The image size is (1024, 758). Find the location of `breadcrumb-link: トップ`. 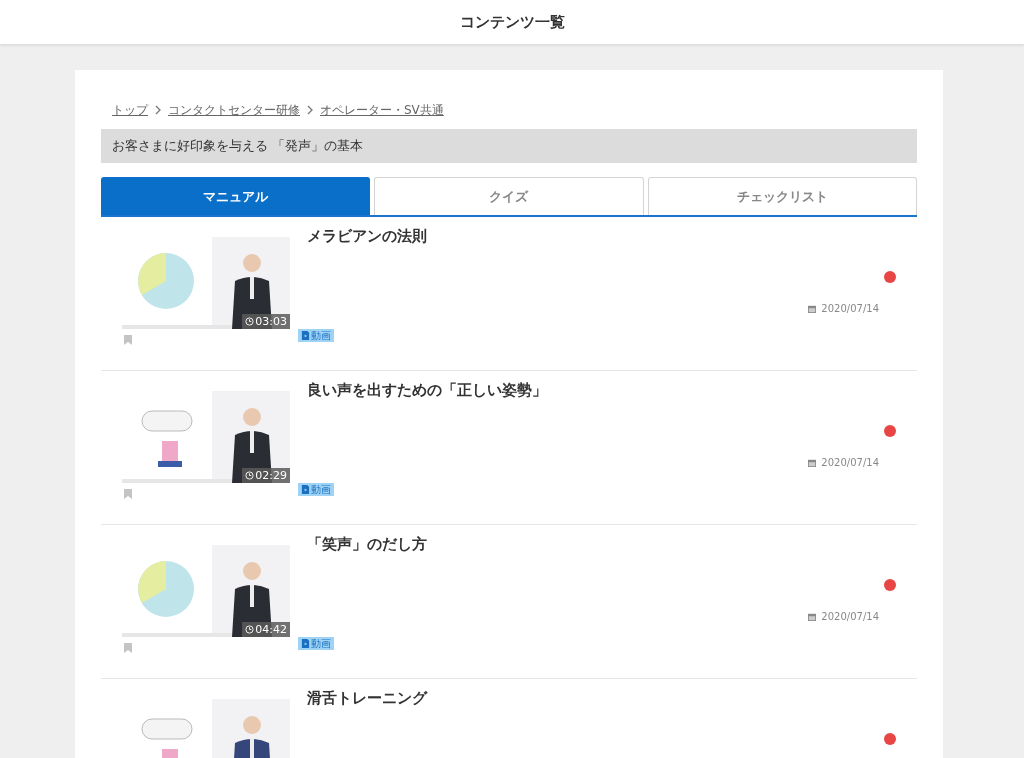

breadcrumb-link: トップ is located at coordinates (130, 110).